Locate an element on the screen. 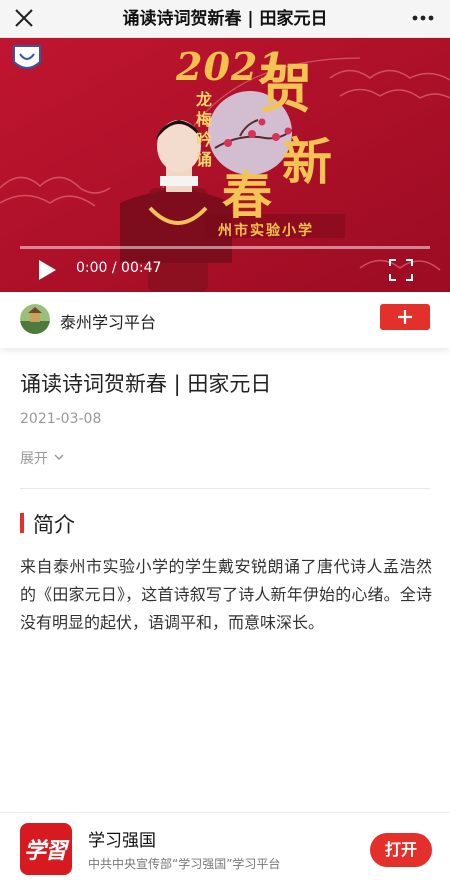 This screenshot has width=450, height=880. expand-label: 展开 is located at coordinates (34, 459).